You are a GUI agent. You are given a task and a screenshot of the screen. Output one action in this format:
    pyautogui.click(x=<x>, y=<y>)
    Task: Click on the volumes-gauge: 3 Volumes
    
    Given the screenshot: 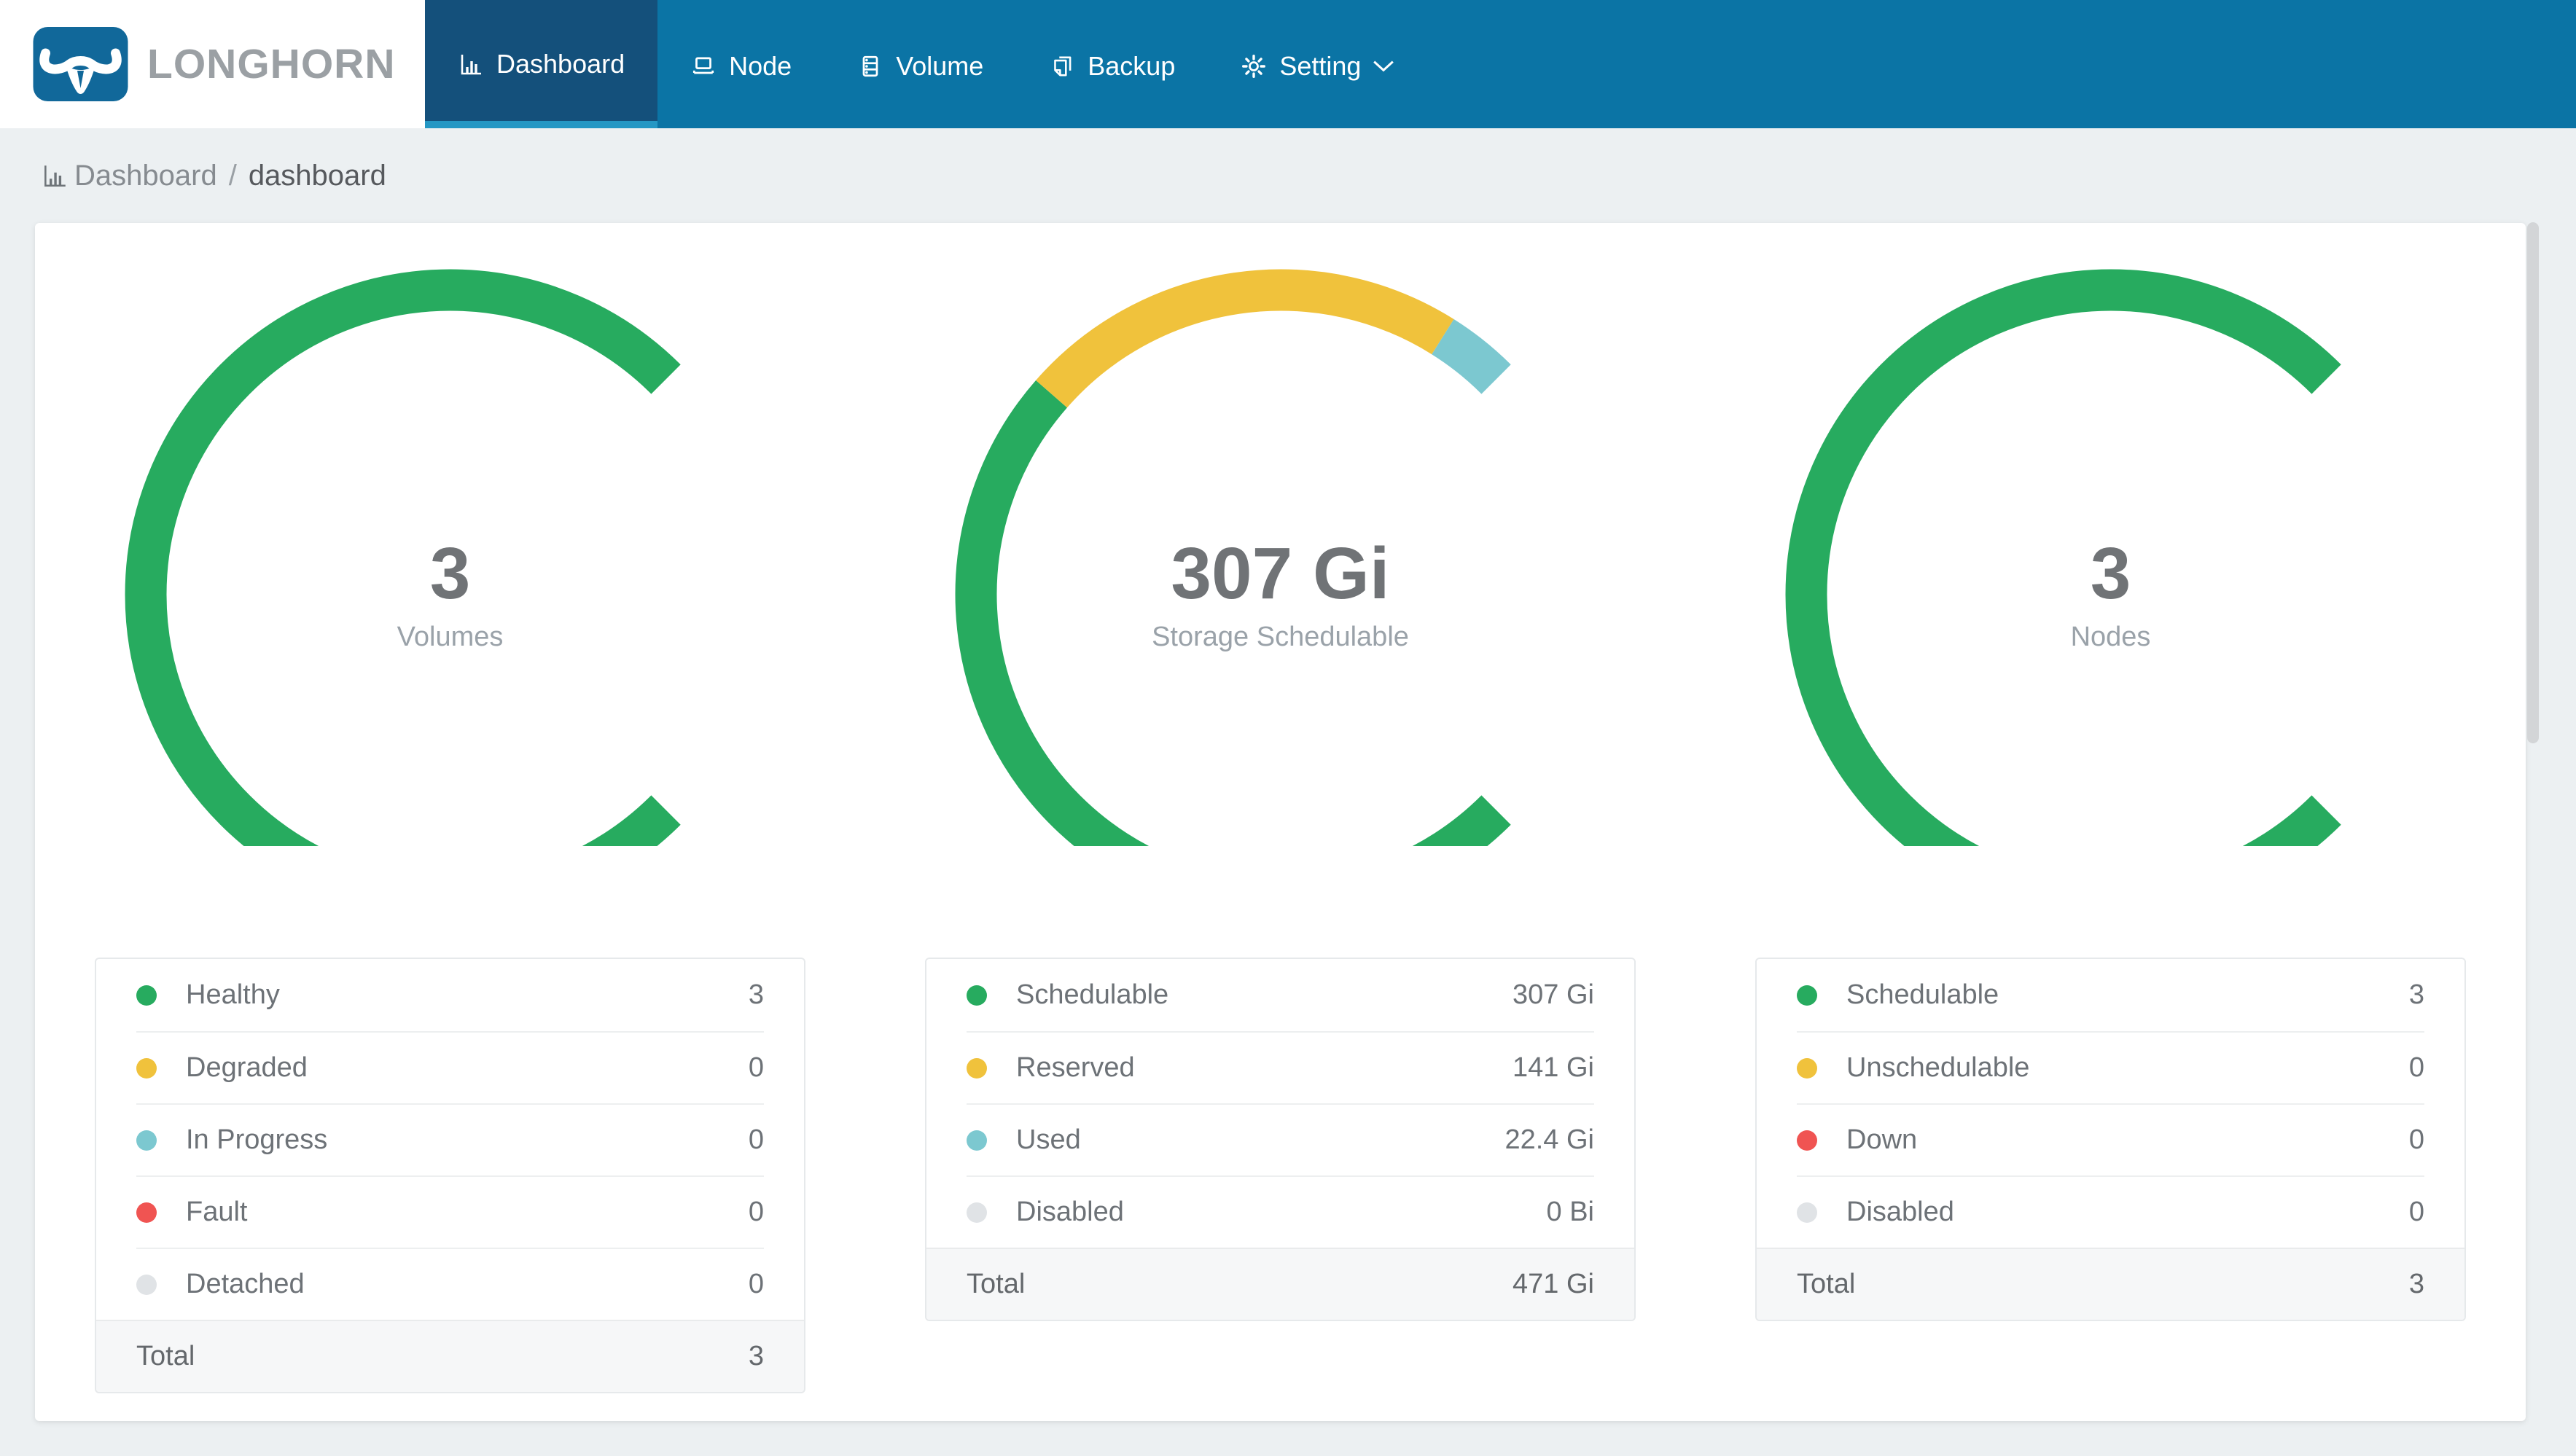 What is the action you would take?
    pyautogui.click(x=450, y=556)
    